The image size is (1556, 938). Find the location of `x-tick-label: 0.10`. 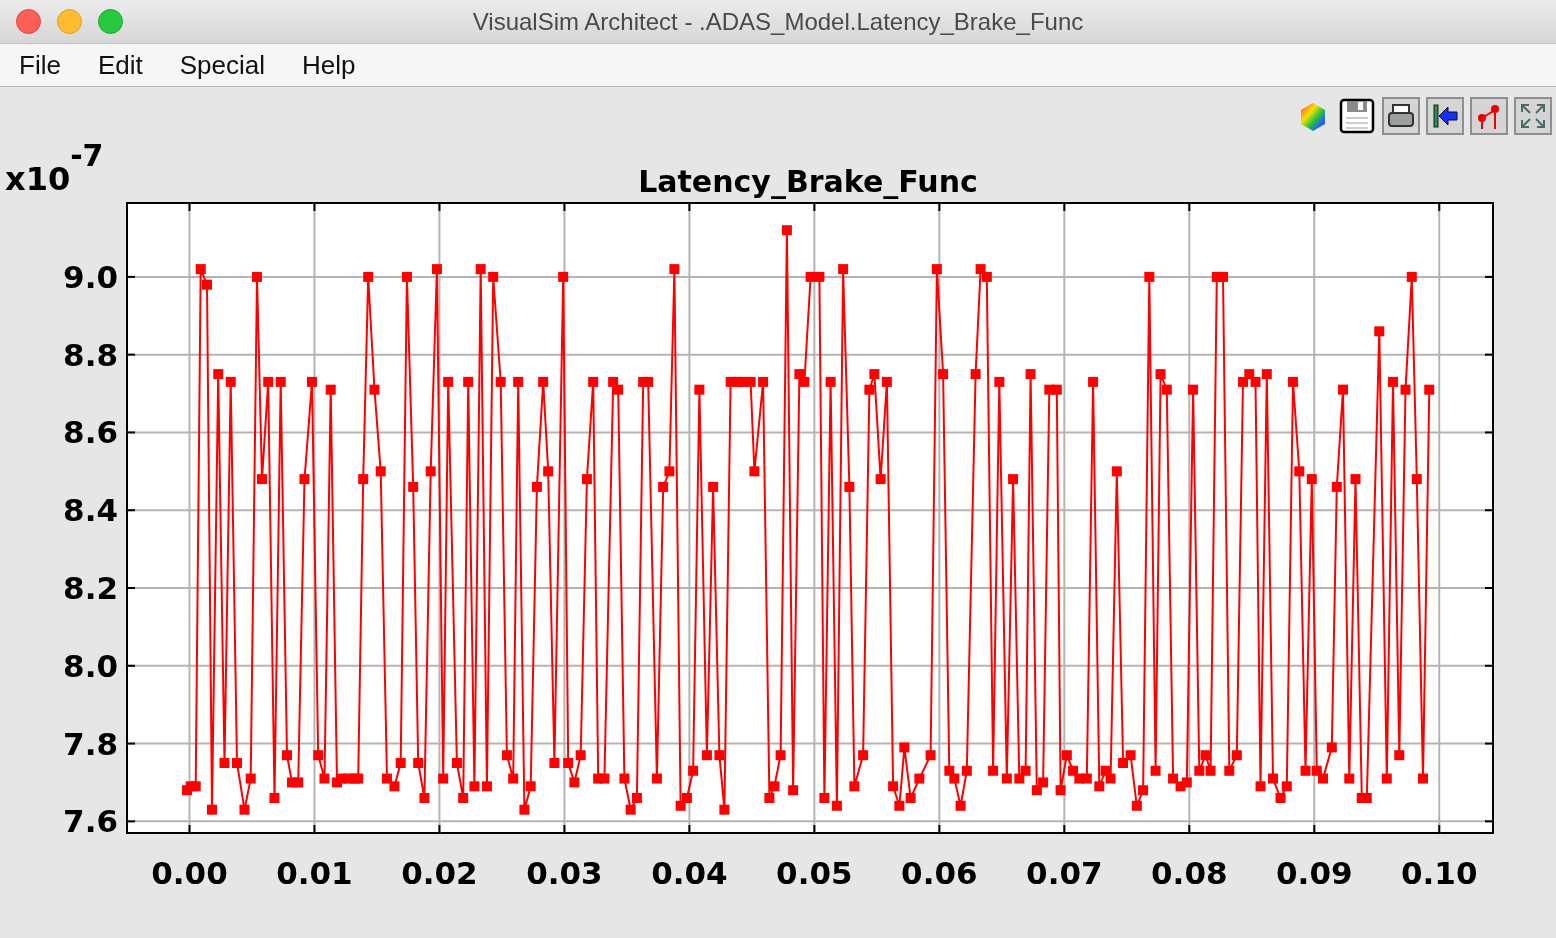

x-tick-label: 0.10 is located at coordinates (1439, 873).